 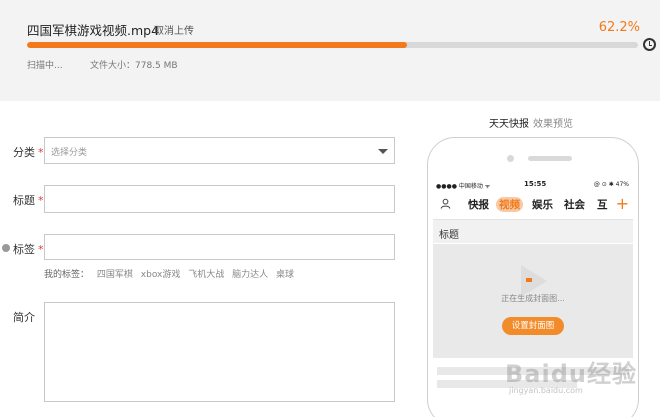 What do you see at coordinates (449, 235) in the screenshot?
I see `preview-section-text: 标题` at bounding box center [449, 235].